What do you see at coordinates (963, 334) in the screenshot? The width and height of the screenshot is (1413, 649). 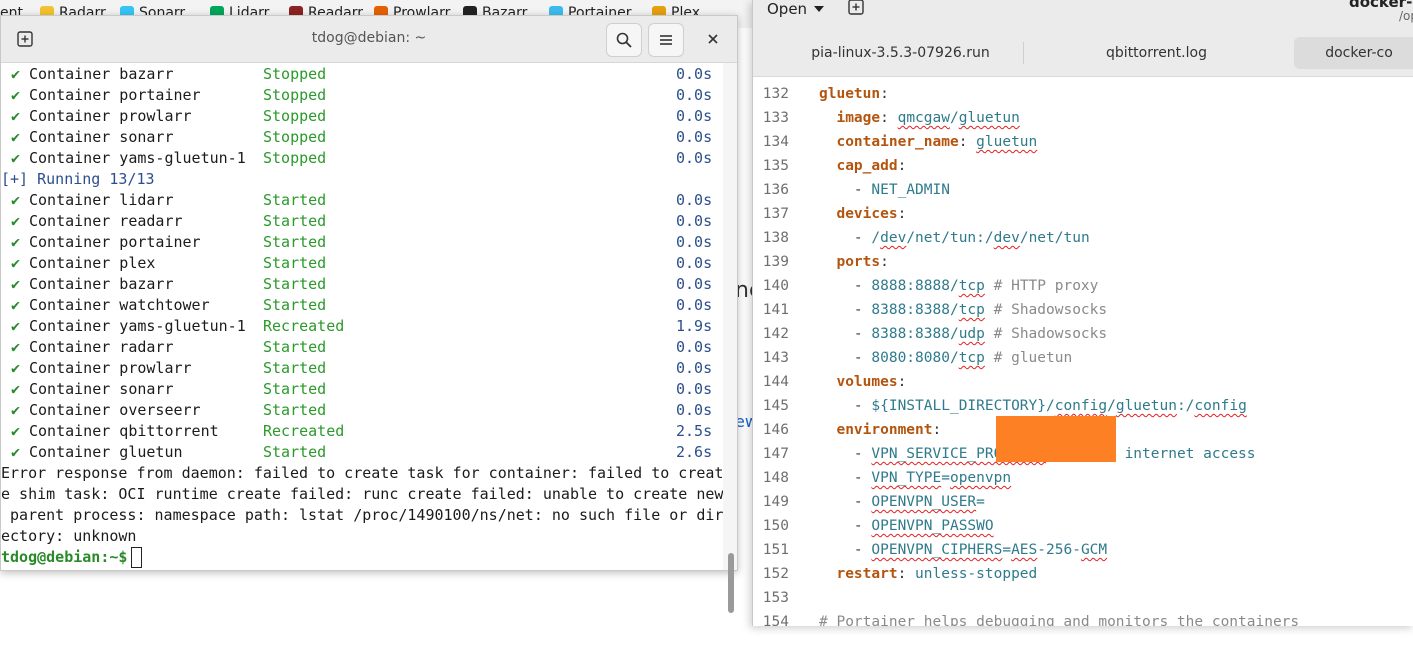 I see `code-text: - 8388:8388/udp # Shadowsocks` at bounding box center [963, 334].